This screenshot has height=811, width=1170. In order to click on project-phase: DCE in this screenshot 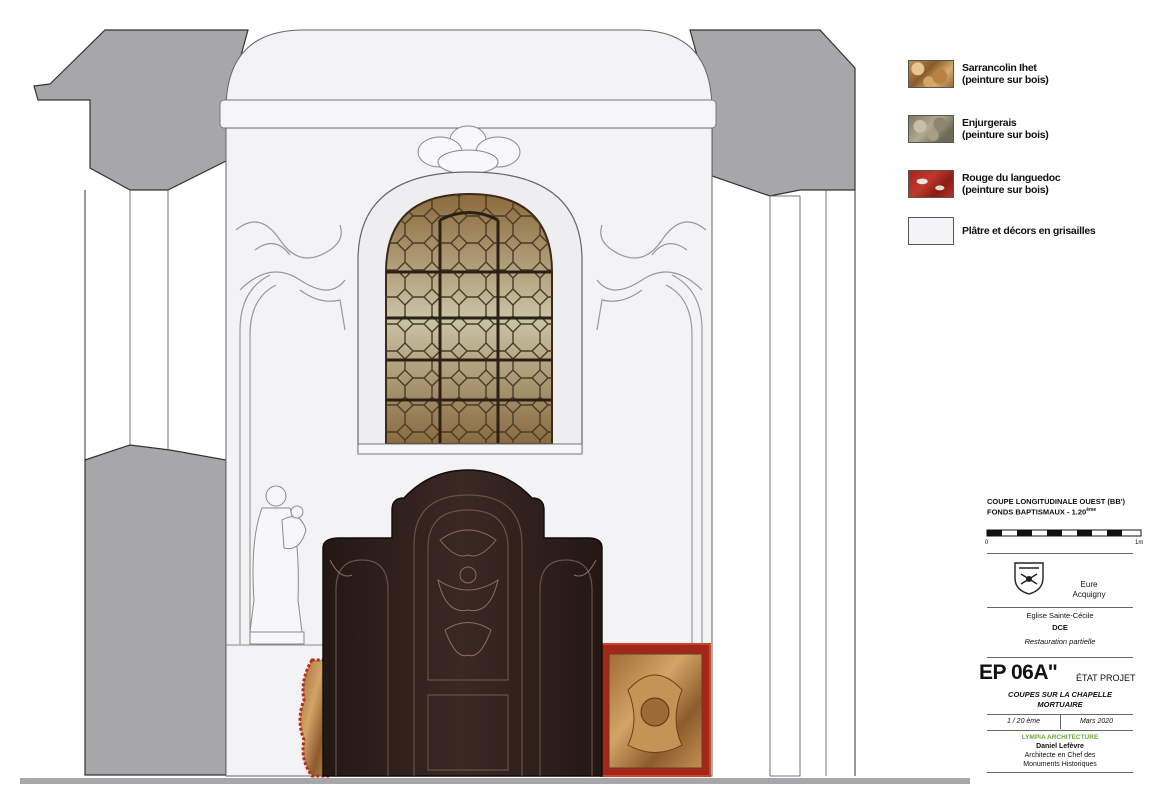, I will do `click(1060, 627)`.